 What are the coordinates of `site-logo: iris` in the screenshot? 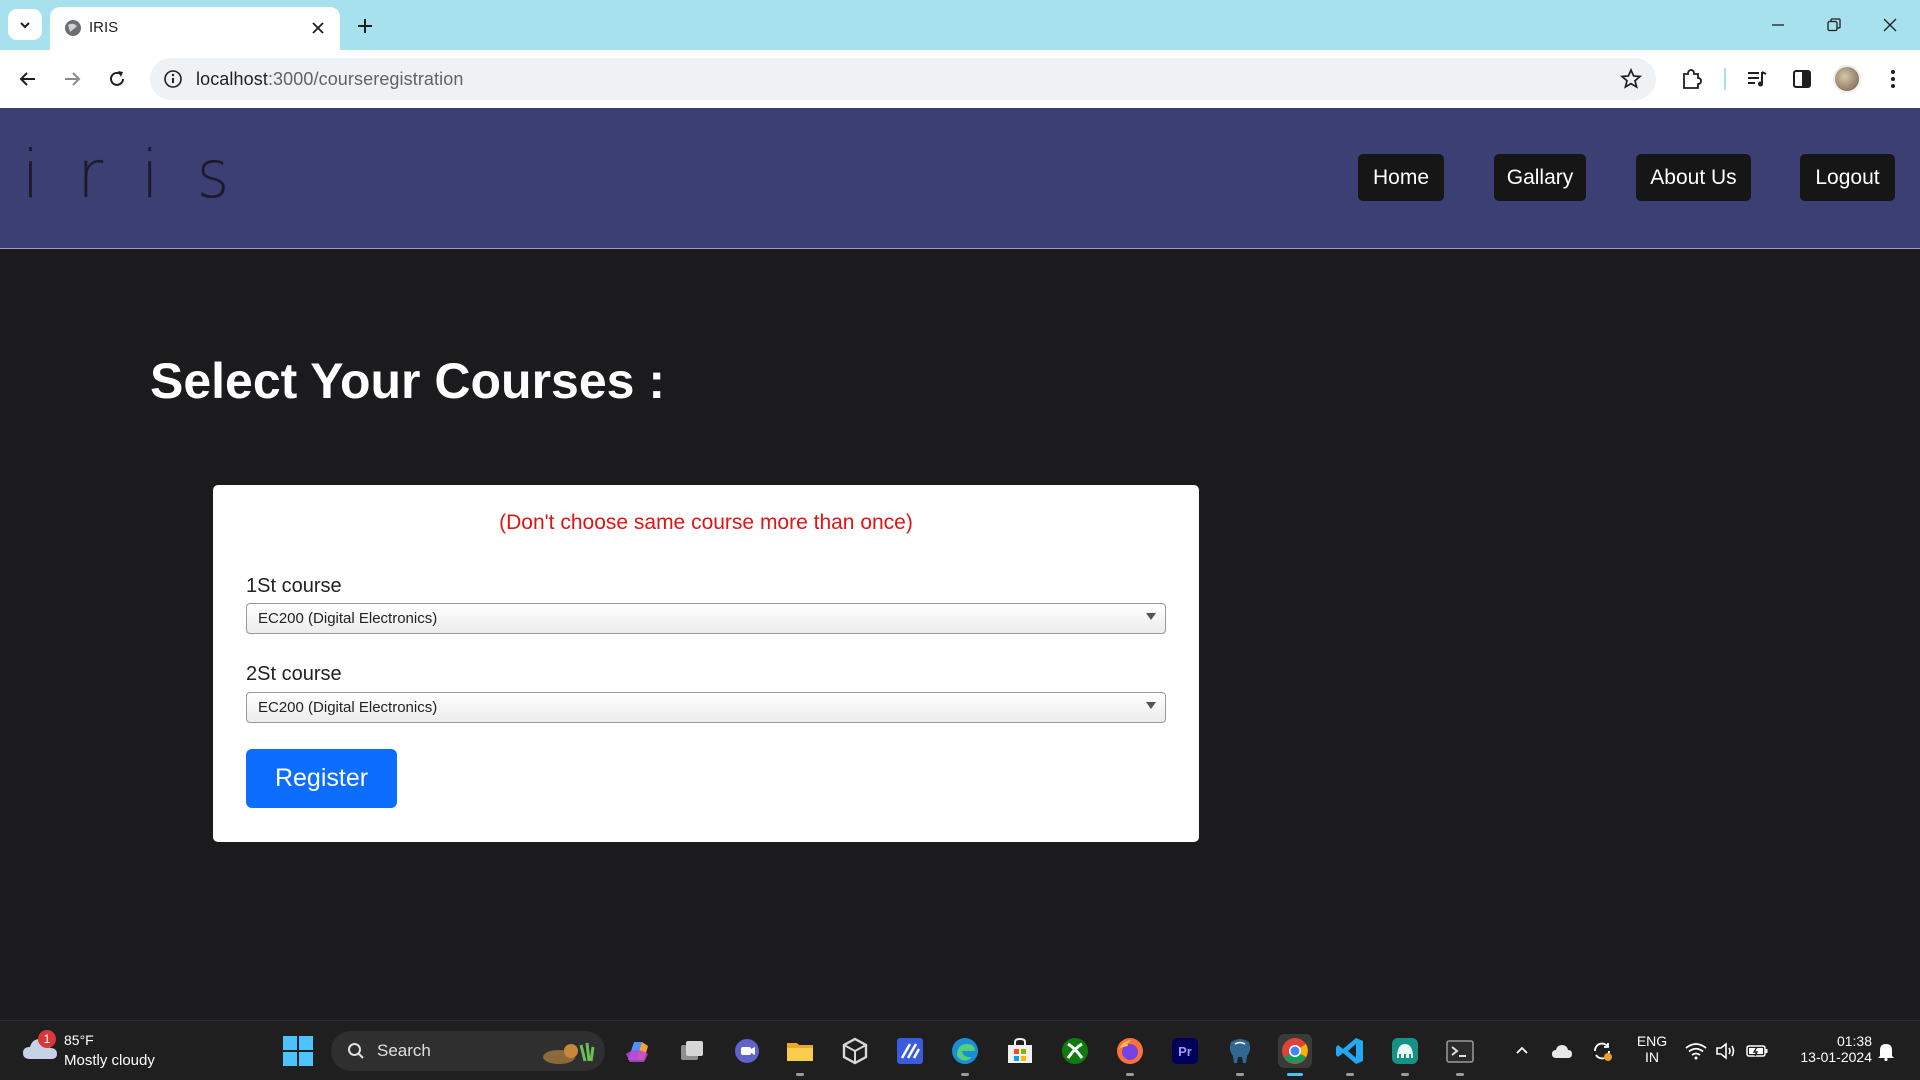 It's located at (144, 174).